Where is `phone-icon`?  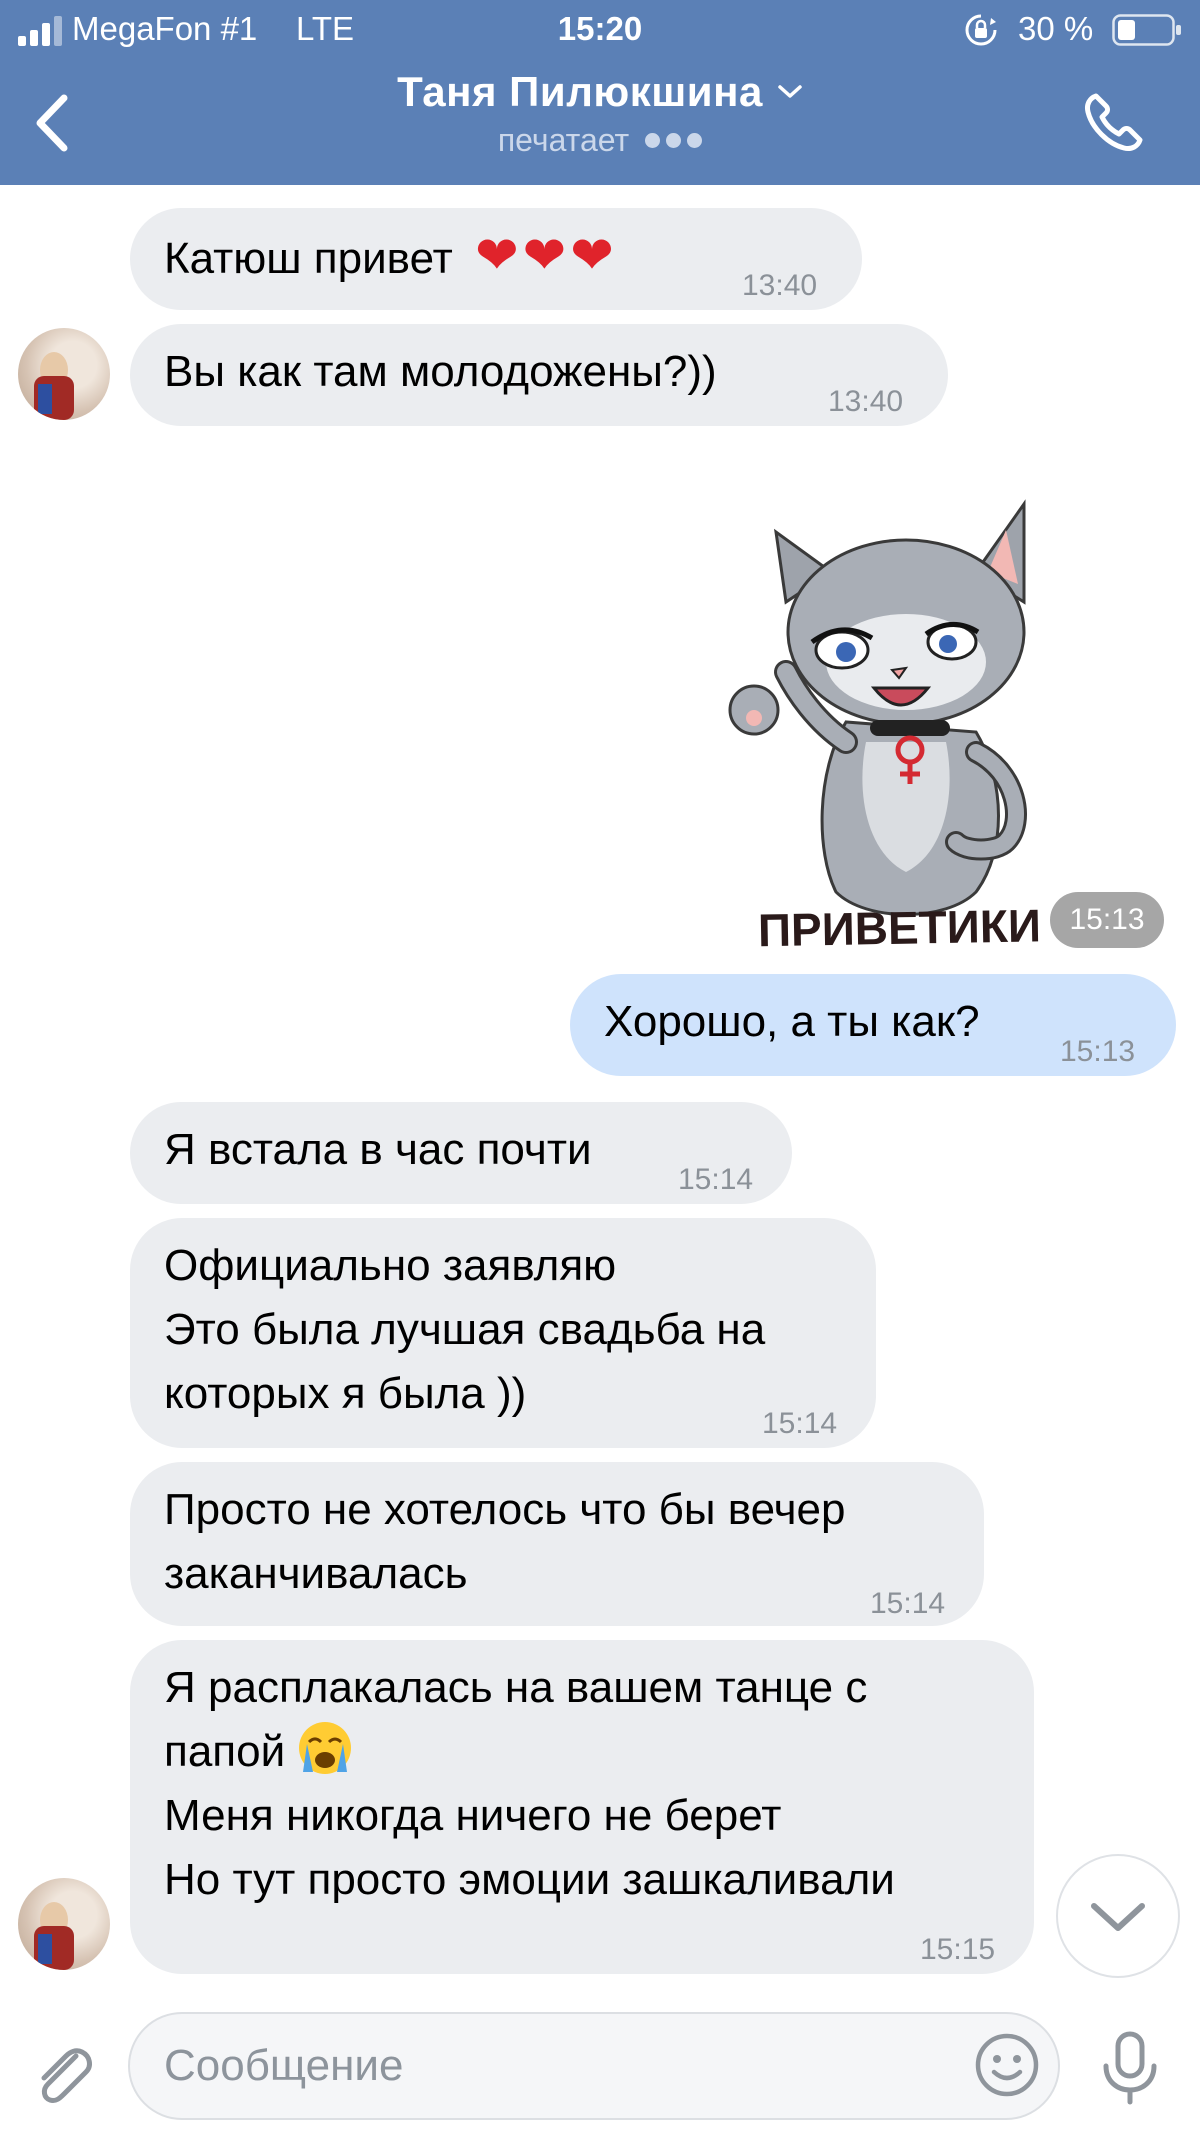
phone-icon is located at coordinates (1113, 123).